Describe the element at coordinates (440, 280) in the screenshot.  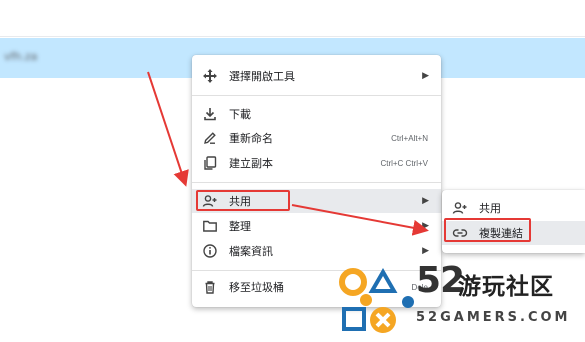
I see `watermark-number: 52` at that location.